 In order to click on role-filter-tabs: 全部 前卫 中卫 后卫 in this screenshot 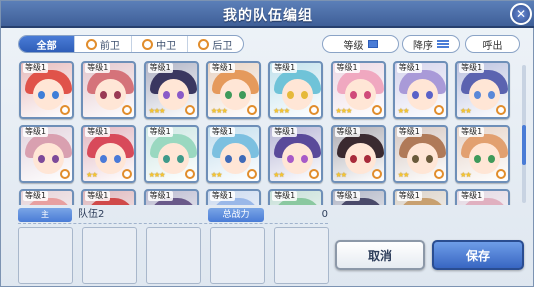, I will do `click(131, 44)`.